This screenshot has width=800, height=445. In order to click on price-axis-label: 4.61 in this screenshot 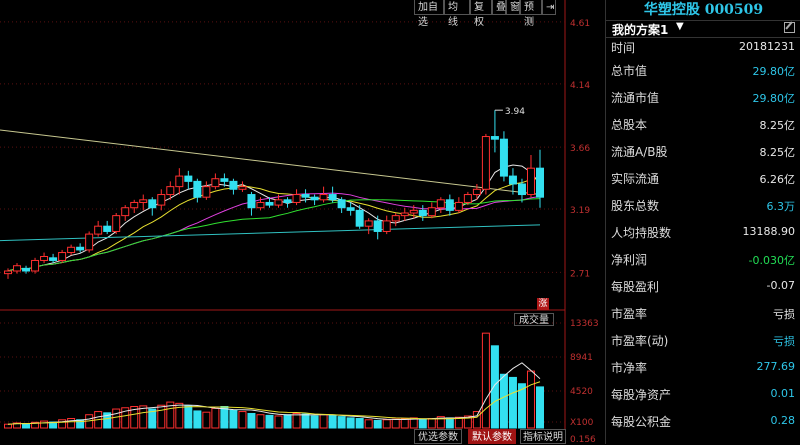, I will do `click(580, 24)`.